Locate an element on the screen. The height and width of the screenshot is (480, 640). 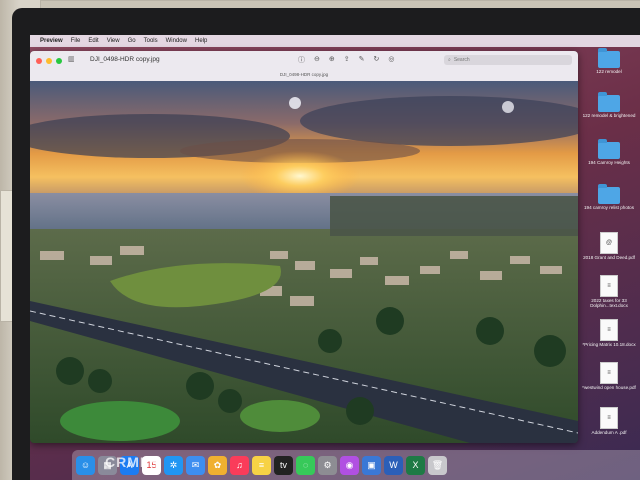
menu-window: Window is located at coordinates (176, 41).